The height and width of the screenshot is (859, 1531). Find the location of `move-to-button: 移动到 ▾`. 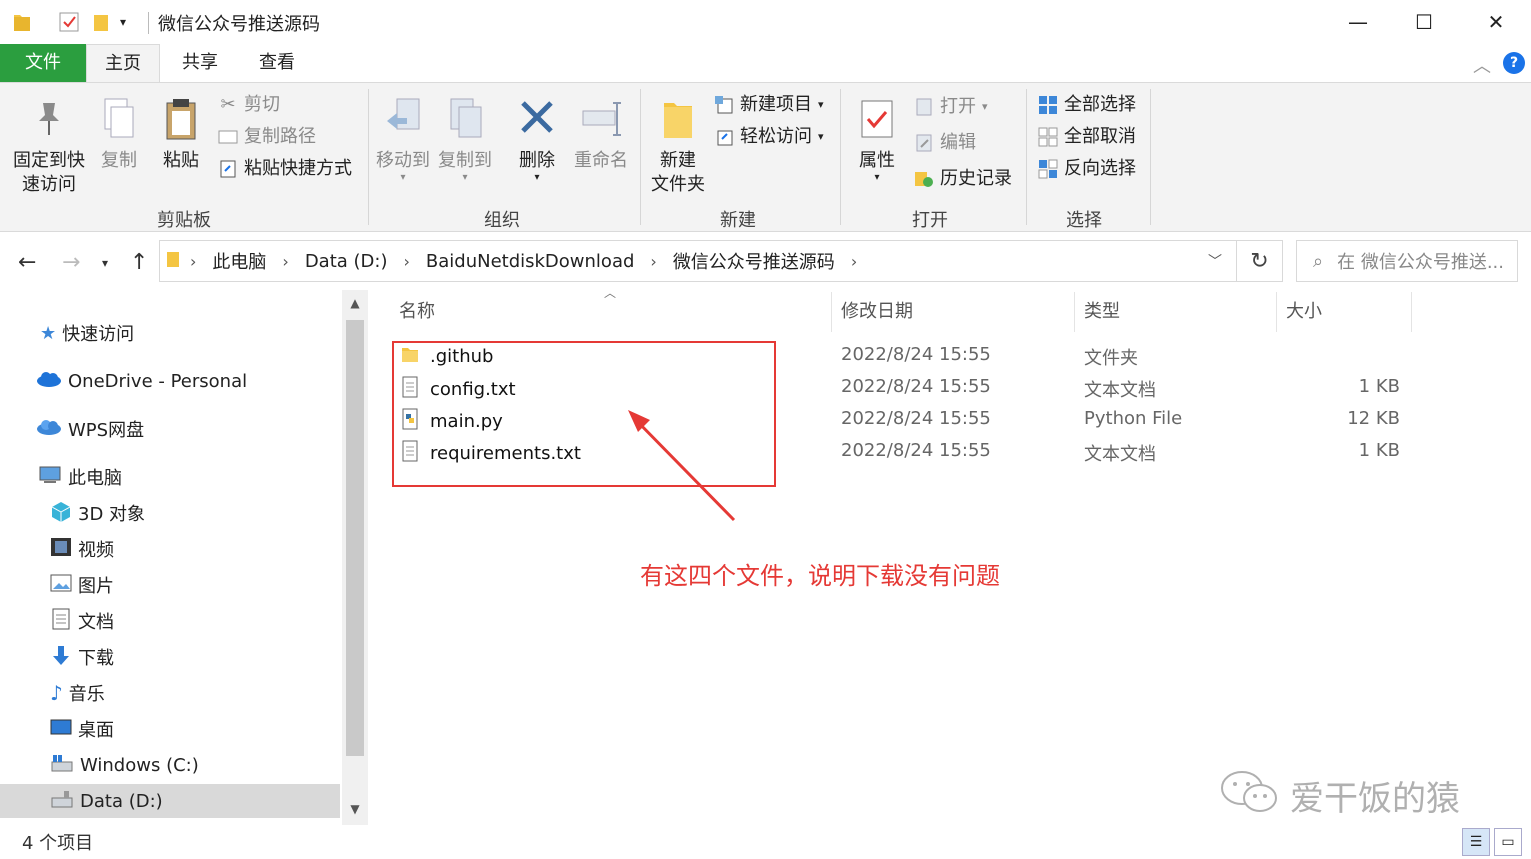

move-to-button: 移动到 ▾ is located at coordinates (403, 139).